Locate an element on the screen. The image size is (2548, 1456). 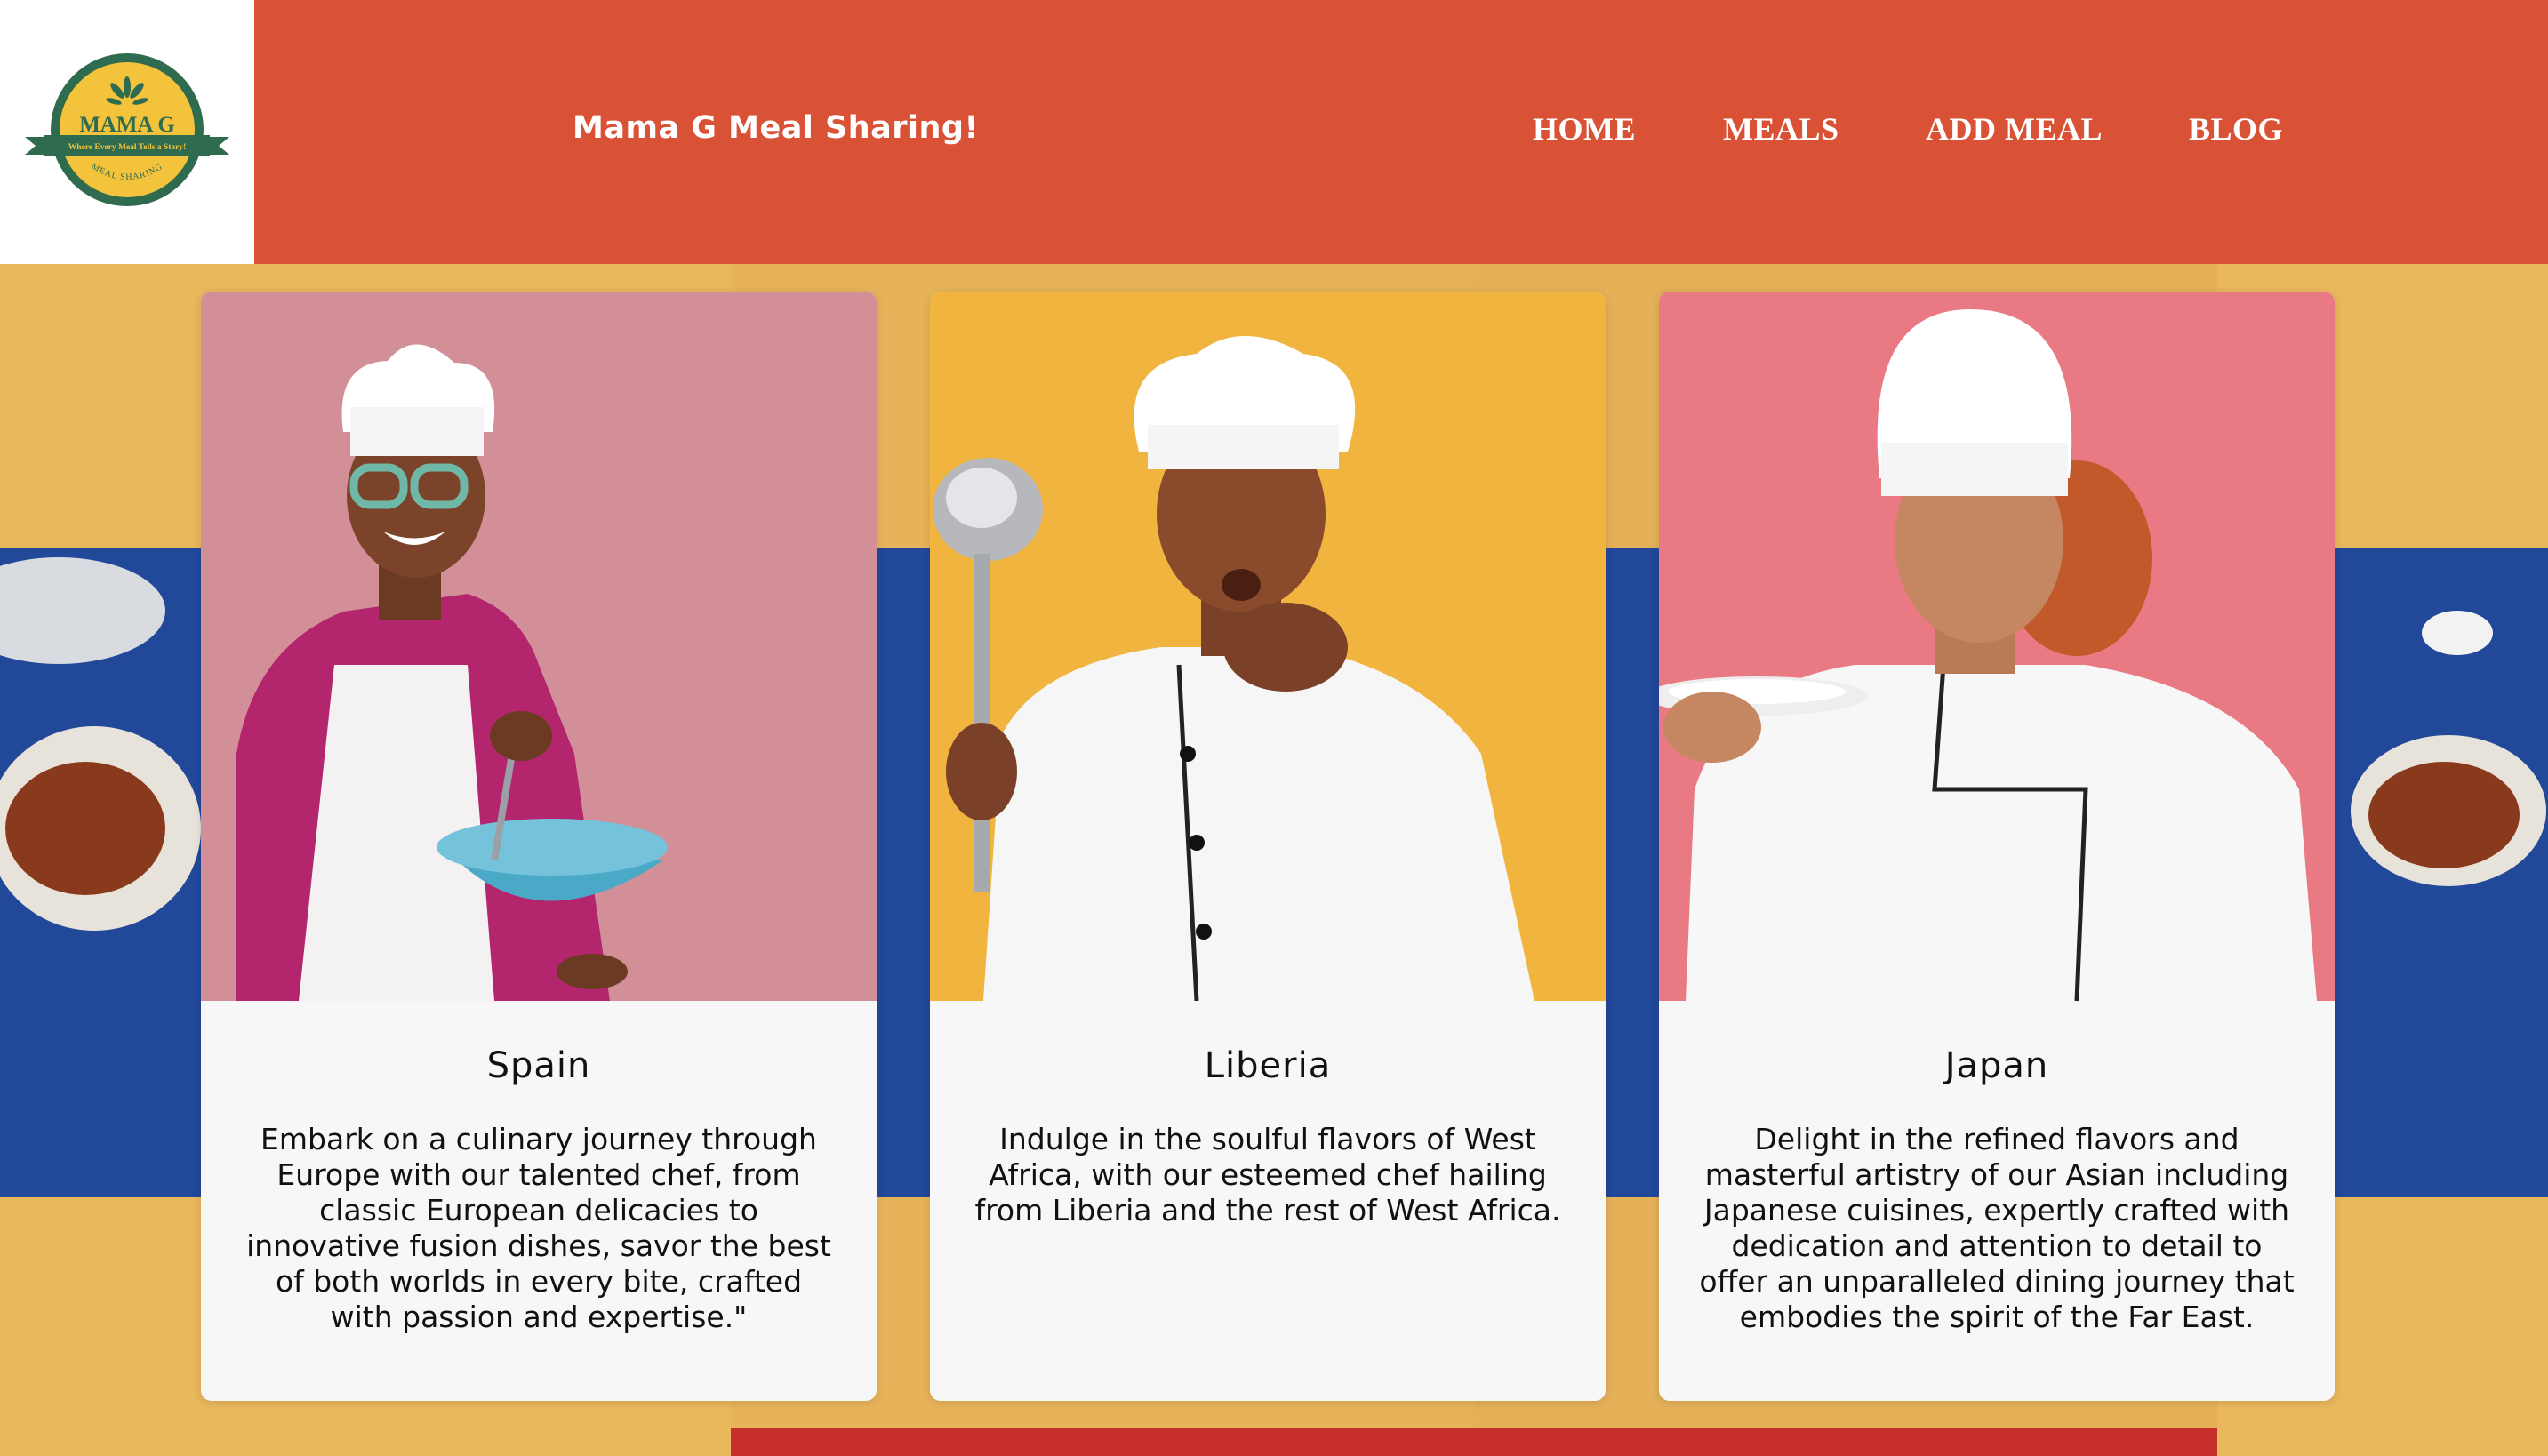
svg-text: MAMA G is located at coordinates (127, 125).